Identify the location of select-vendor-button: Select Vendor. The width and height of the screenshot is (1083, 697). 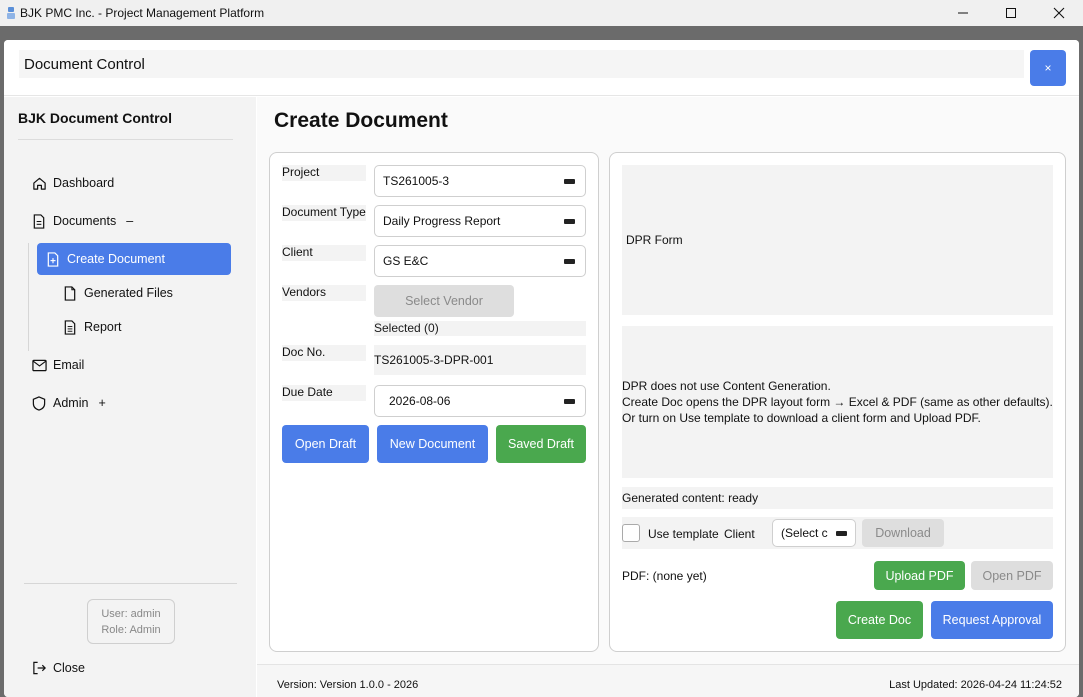
(444, 301).